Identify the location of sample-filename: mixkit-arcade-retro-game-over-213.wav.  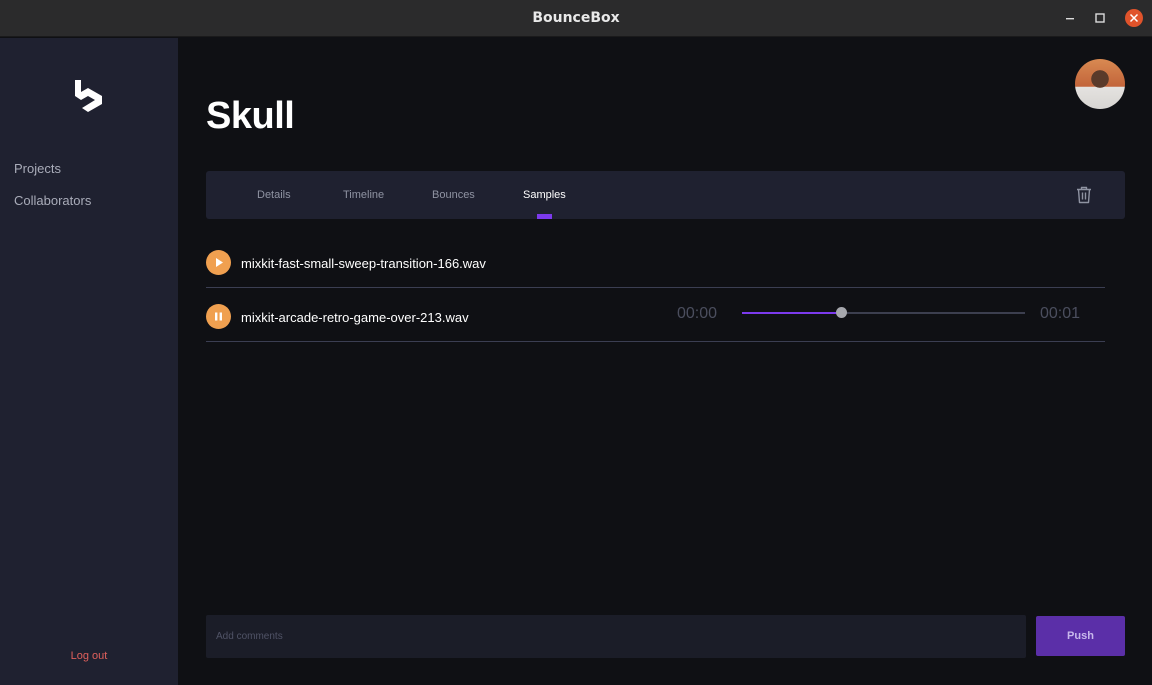
(355, 317).